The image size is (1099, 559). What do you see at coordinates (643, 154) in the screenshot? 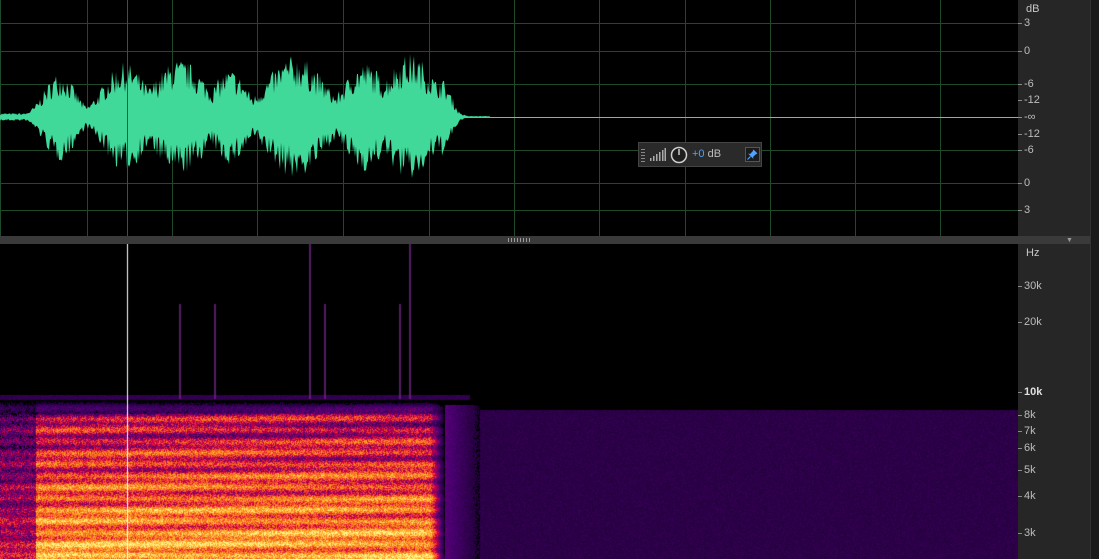
I see `hud-drag-handle-icon` at bounding box center [643, 154].